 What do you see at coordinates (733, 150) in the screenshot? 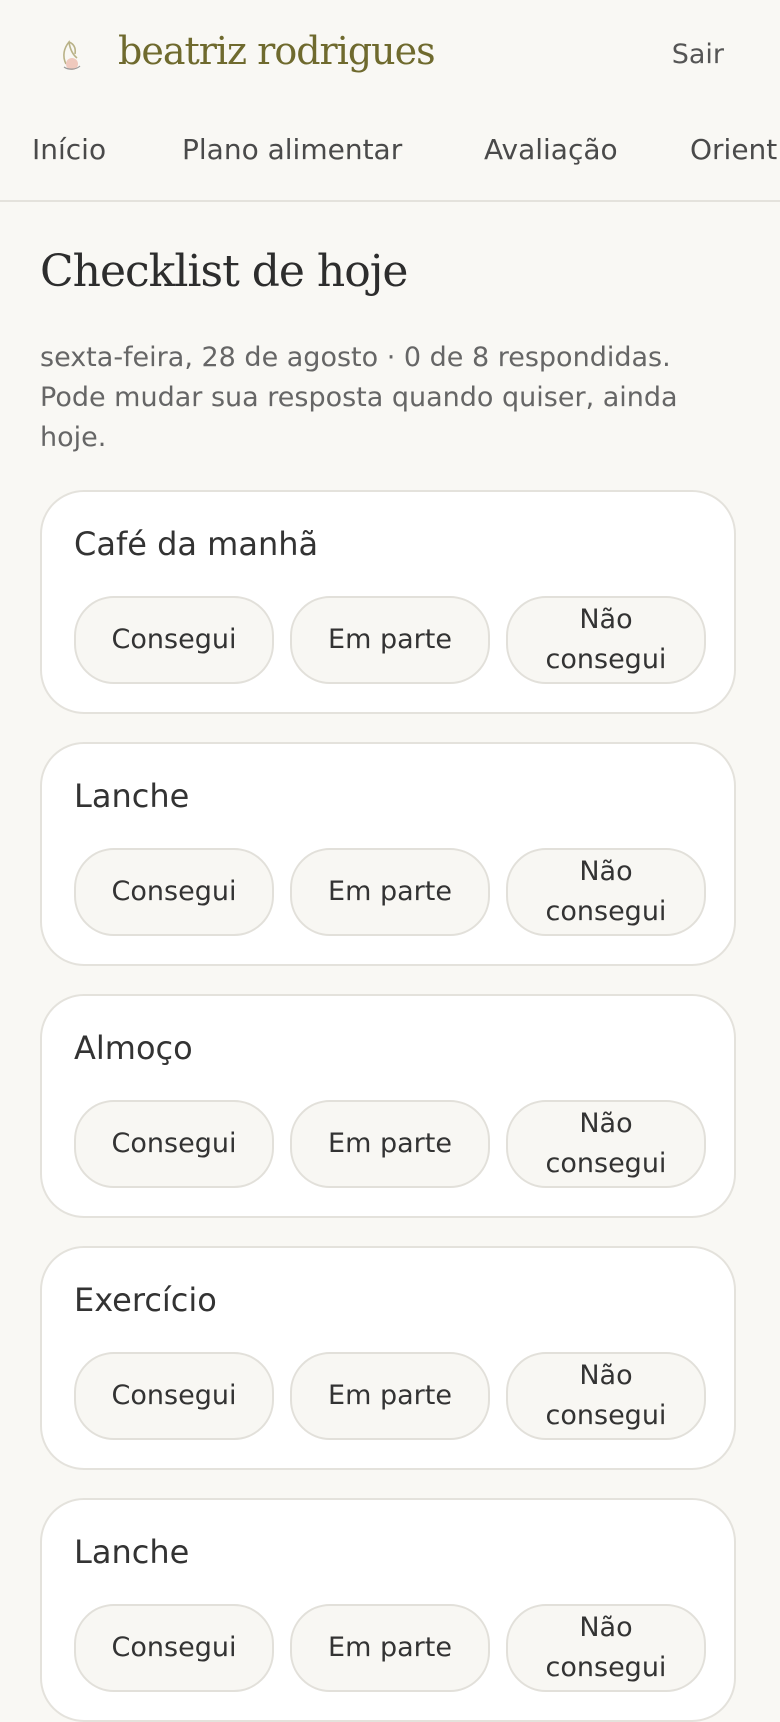
I see `tab-orientacoes: Orient` at bounding box center [733, 150].